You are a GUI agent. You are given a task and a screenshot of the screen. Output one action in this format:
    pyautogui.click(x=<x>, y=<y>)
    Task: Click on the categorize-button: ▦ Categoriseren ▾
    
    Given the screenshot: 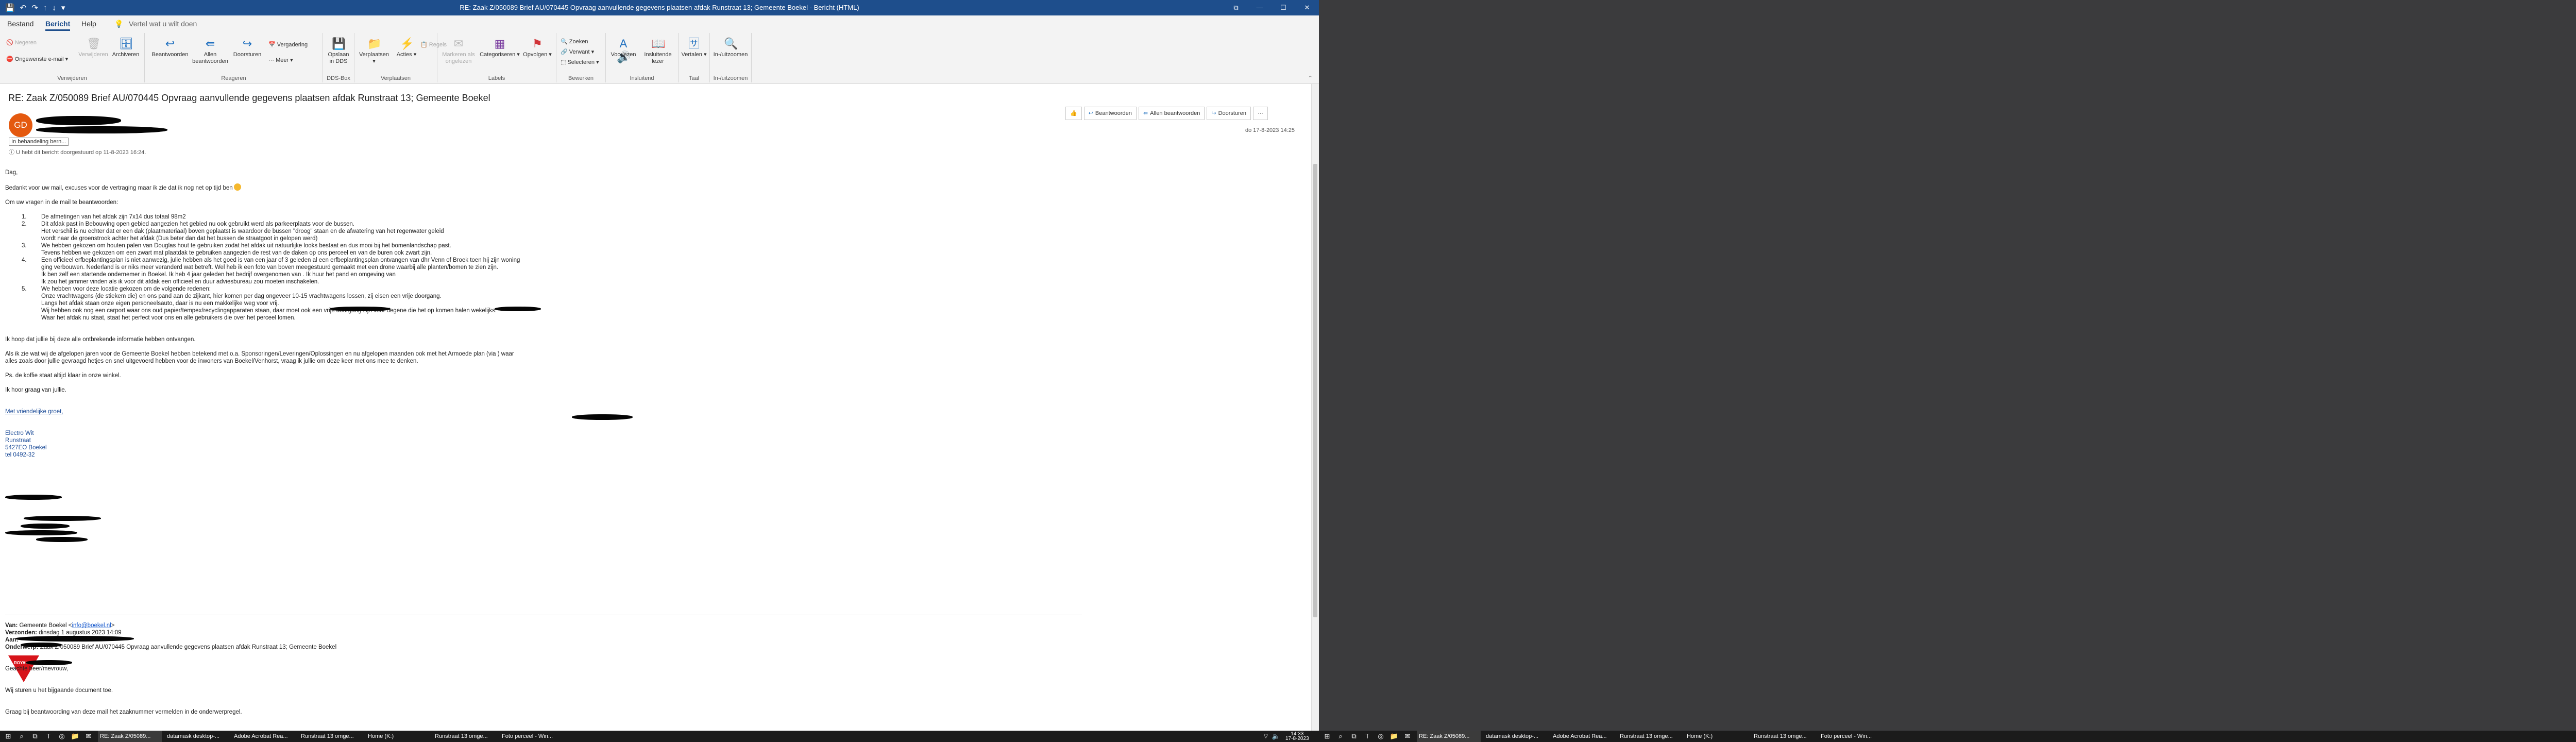 What is the action you would take?
    pyautogui.click(x=500, y=47)
    